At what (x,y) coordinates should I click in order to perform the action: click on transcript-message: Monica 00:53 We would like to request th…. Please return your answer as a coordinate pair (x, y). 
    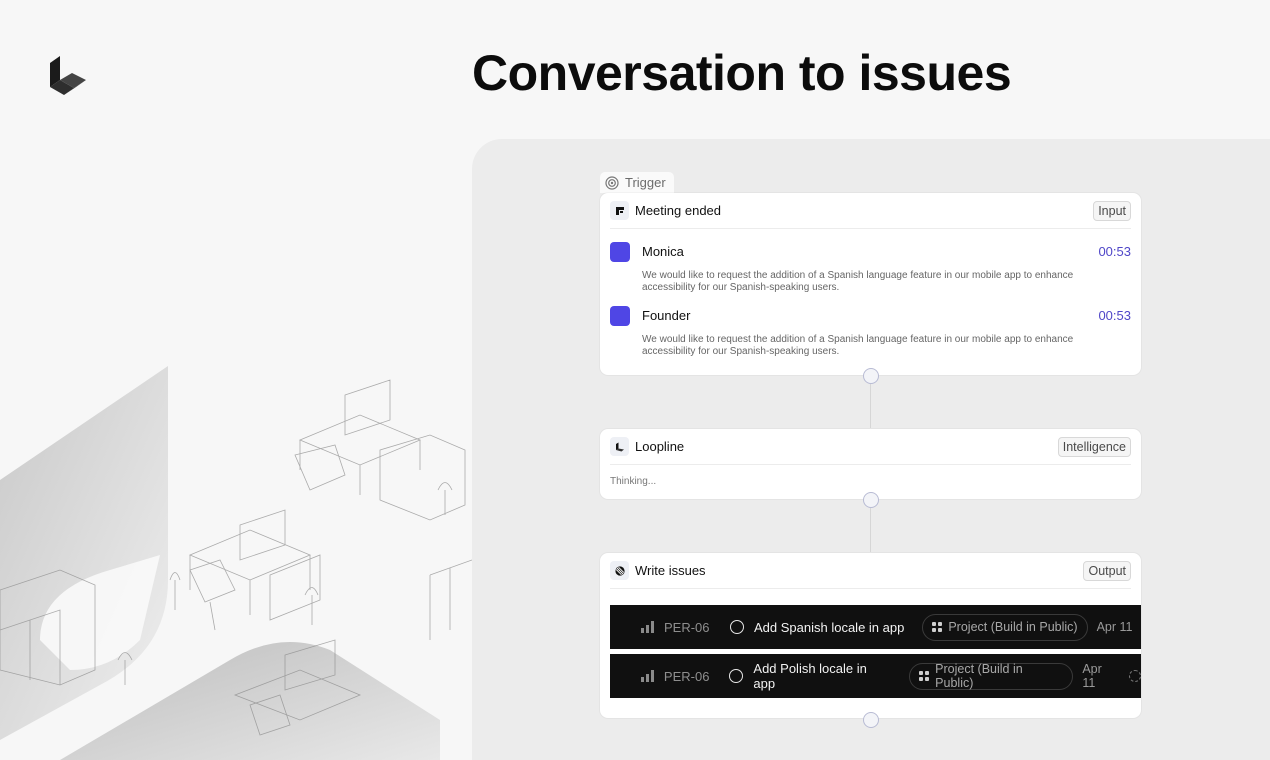
    Looking at the image, I should click on (870, 268).